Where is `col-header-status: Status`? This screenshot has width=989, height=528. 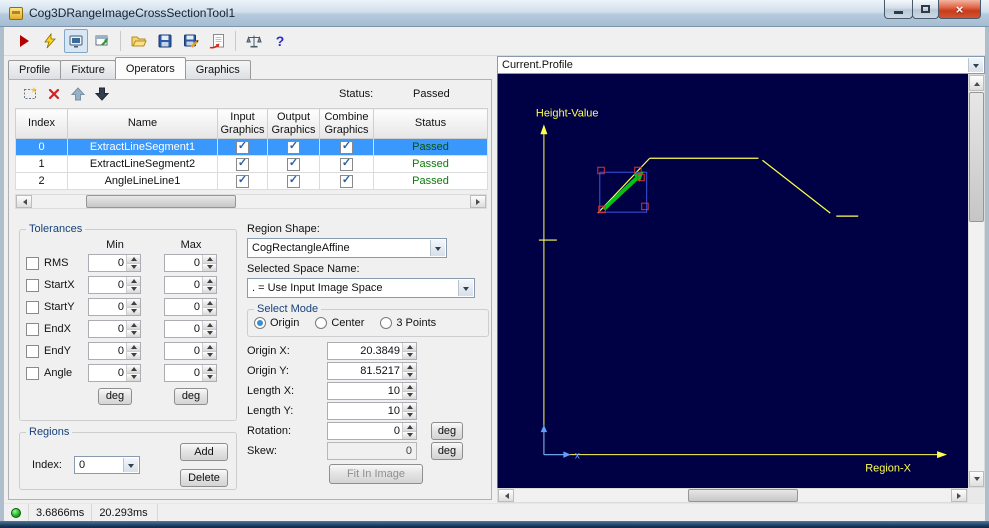
col-header-status: Status is located at coordinates (430, 123).